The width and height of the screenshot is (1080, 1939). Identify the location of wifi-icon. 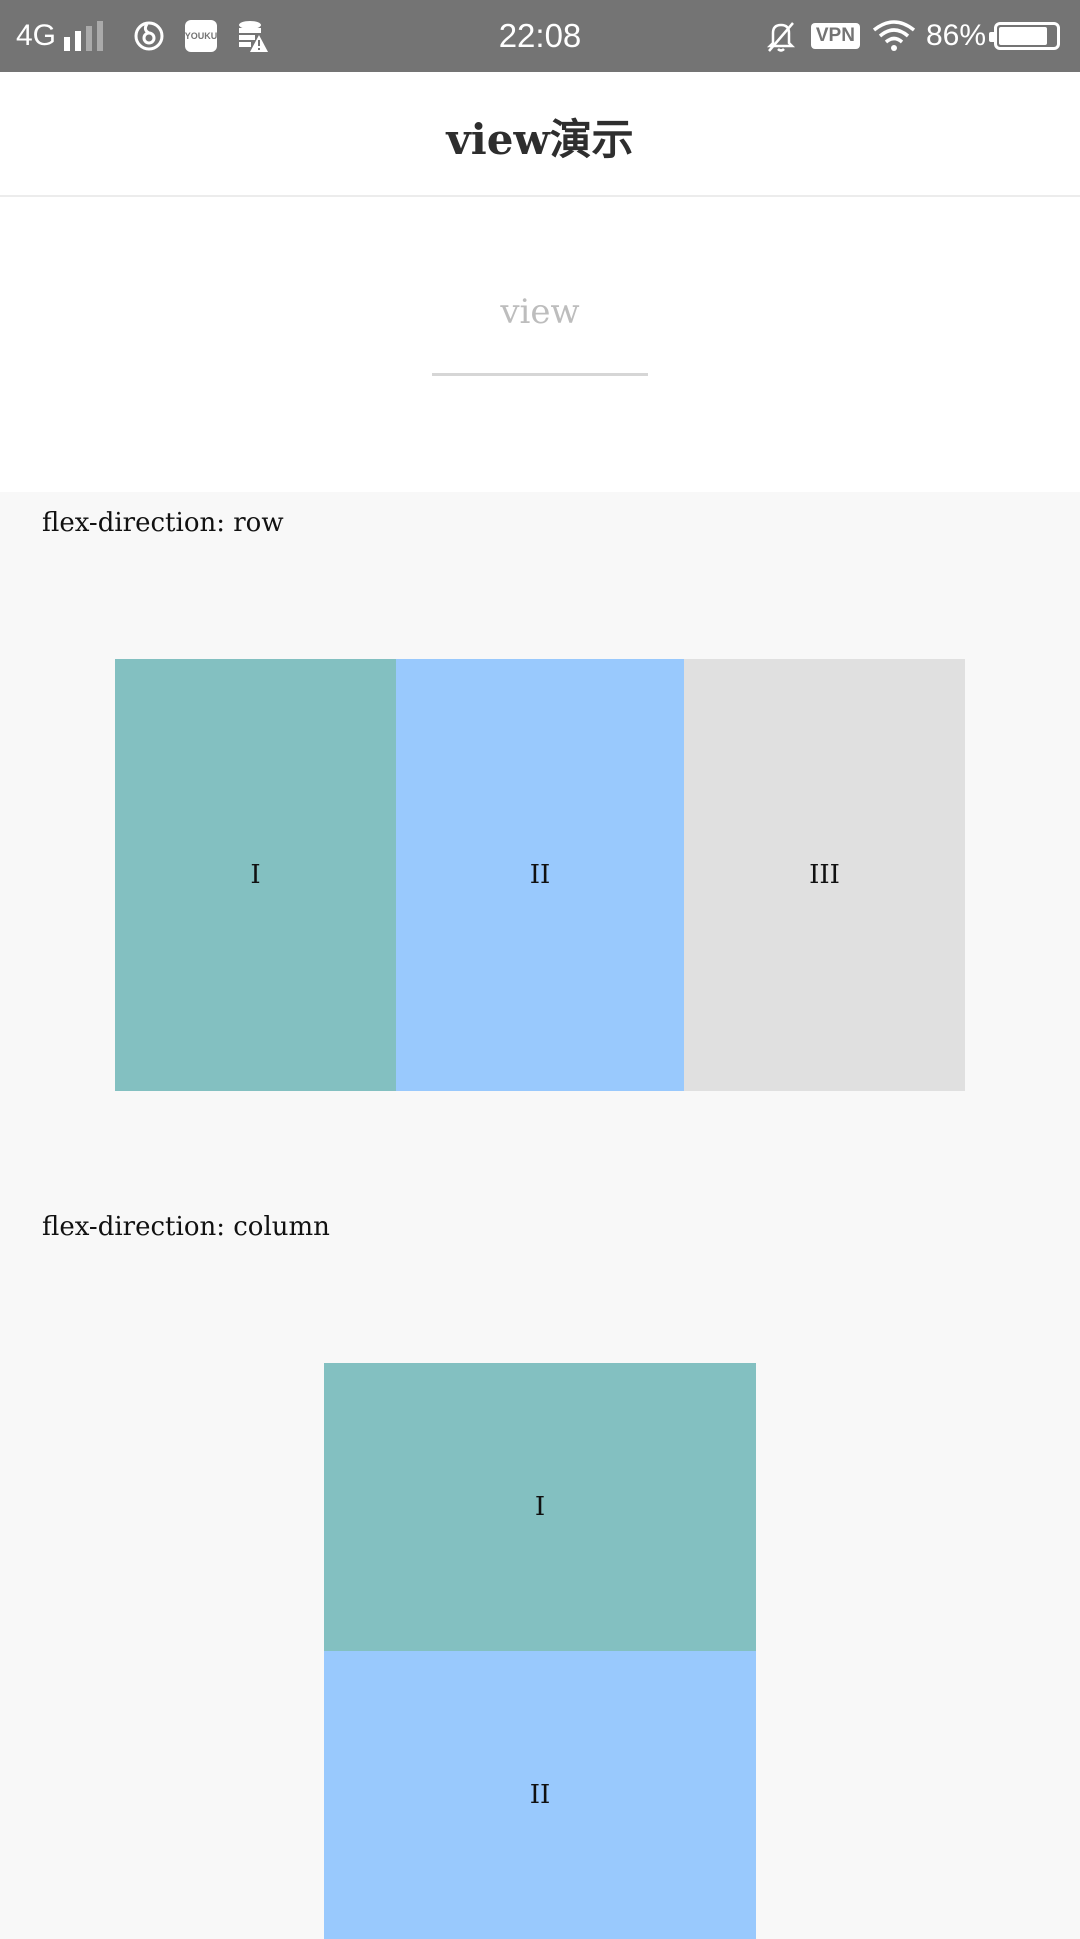
(894, 36).